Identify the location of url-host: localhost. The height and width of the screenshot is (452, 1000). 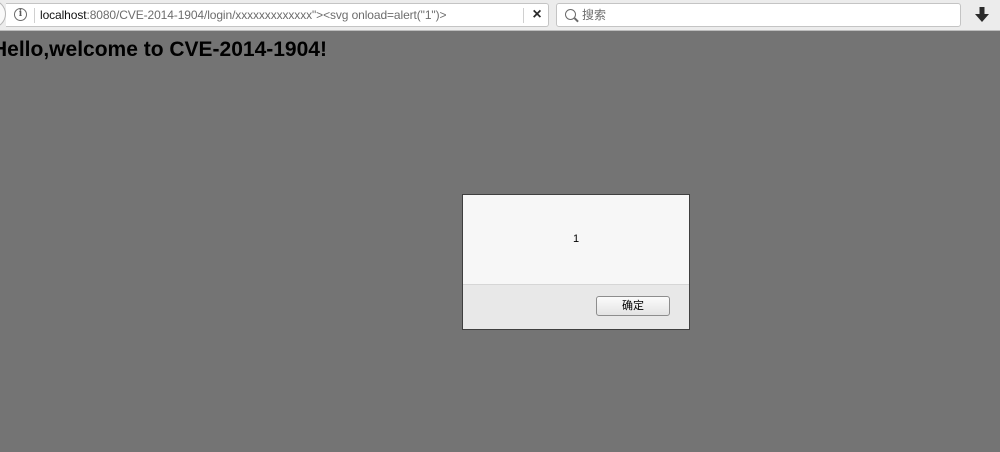
(63, 15).